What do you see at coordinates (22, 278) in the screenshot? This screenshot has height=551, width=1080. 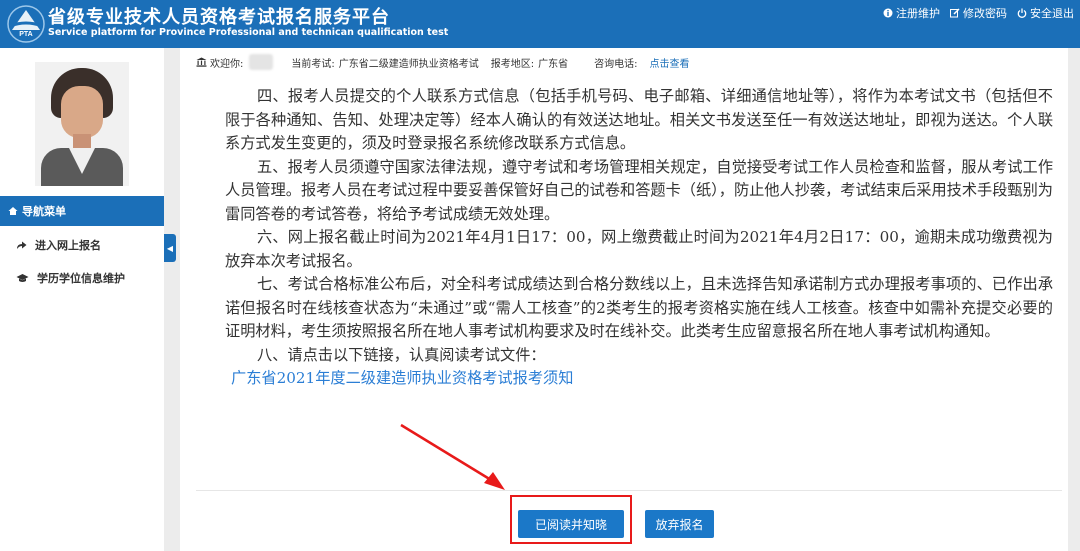 I see `graduation-cap-icon` at bounding box center [22, 278].